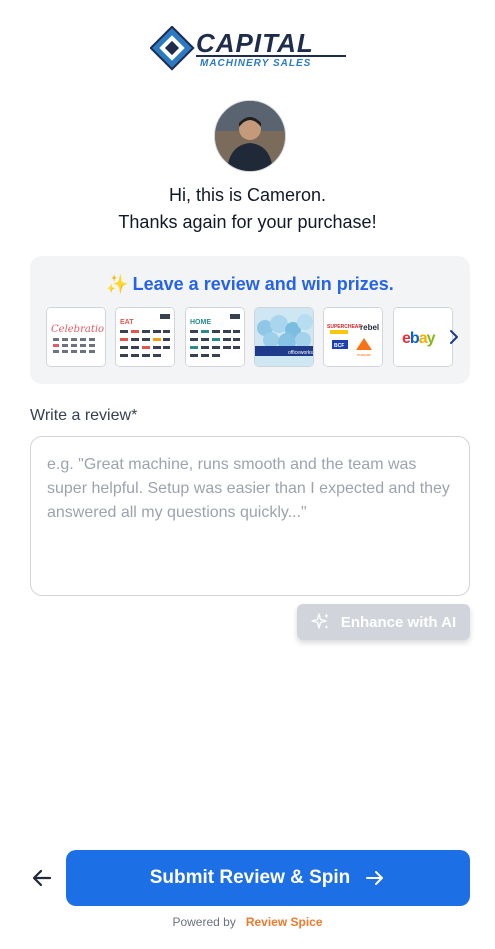  What do you see at coordinates (284, 922) in the screenshot?
I see `review-spice-link: Review Spice` at bounding box center [284, 922].